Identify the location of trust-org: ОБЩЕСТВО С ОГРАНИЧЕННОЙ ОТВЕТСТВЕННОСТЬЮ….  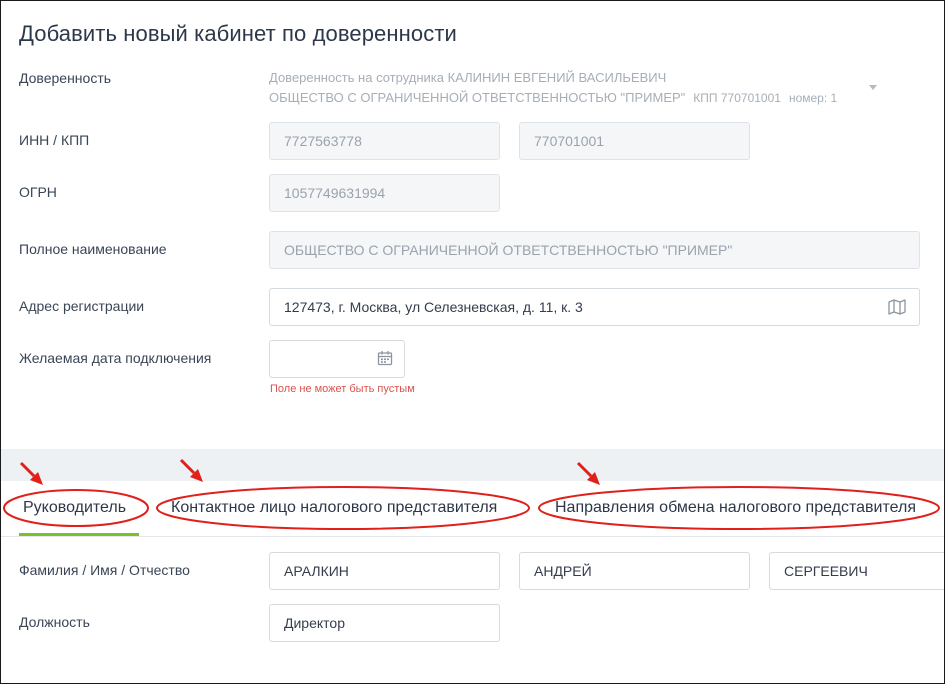
(477, 97).